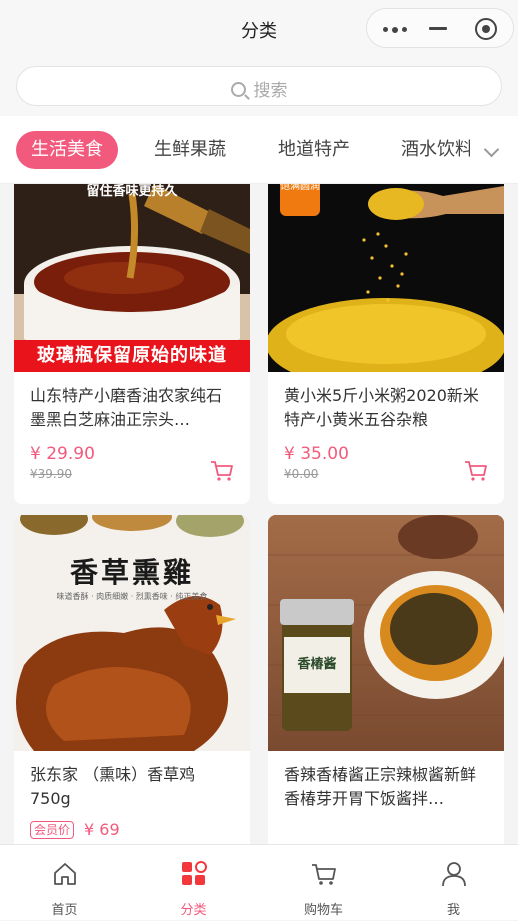 The width and height of the screenshot is (518, 921). I want to click on product-price: ¥ 69, so click(102, 829).